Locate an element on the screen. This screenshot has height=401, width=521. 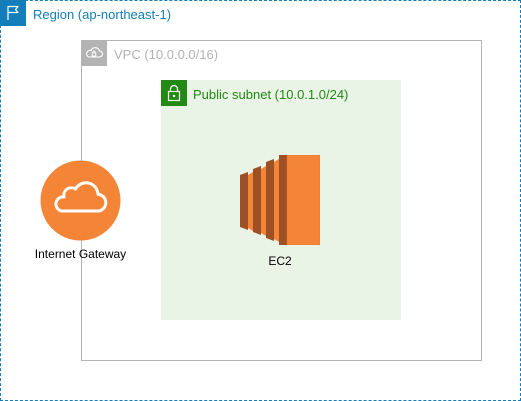
region-label: Region (ap-northeast-1) is located at coordinates (102, 14).